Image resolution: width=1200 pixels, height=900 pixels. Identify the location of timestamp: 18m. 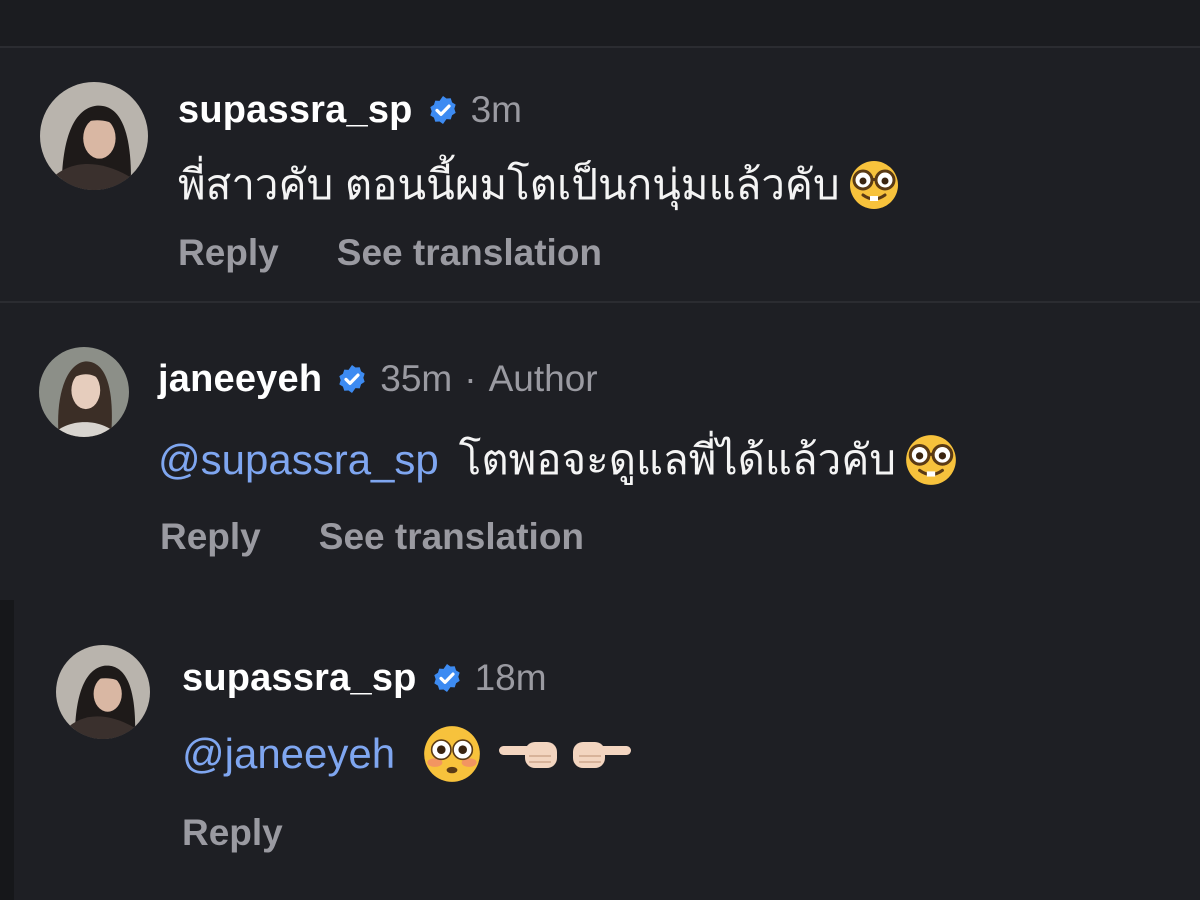
(510, 677).